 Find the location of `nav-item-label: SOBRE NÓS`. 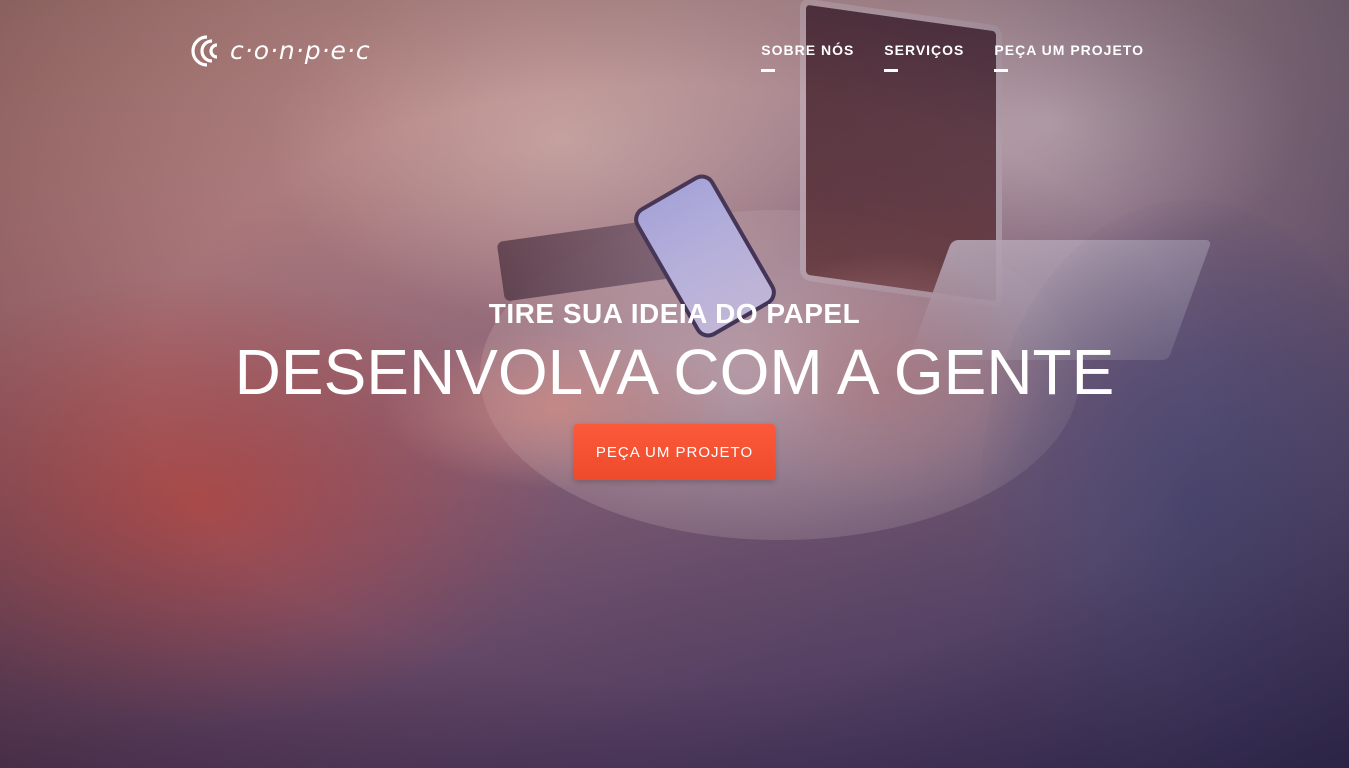

nav-item-label: SOBRE NÓS is located at coordinates (808, 50).